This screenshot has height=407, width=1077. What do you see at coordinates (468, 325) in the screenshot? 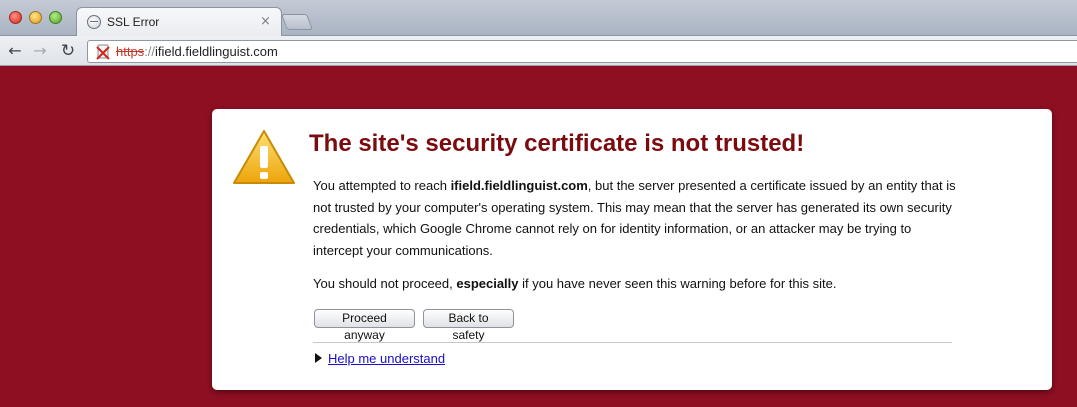
I see `back-to-safety-button: Back to safety` at bounding box center [468, 325].